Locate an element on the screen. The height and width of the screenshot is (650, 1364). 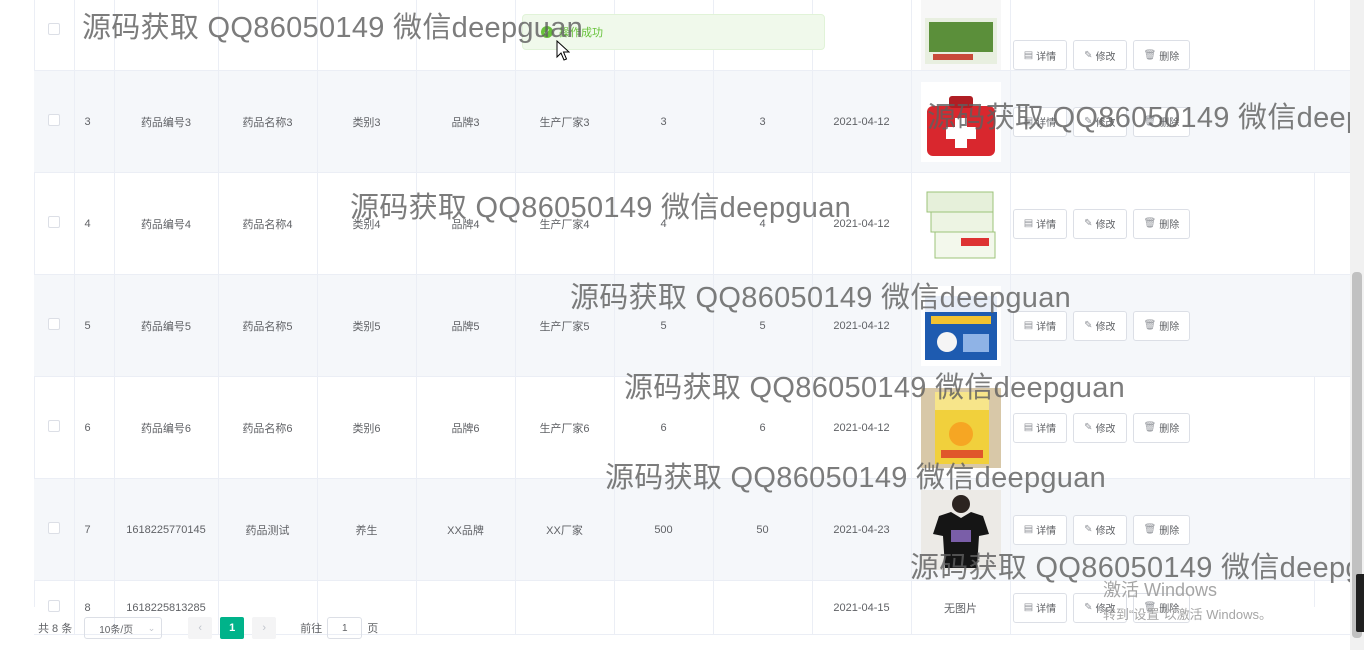
drug-brand: XX品牌 is located at coordinates (466, 529).